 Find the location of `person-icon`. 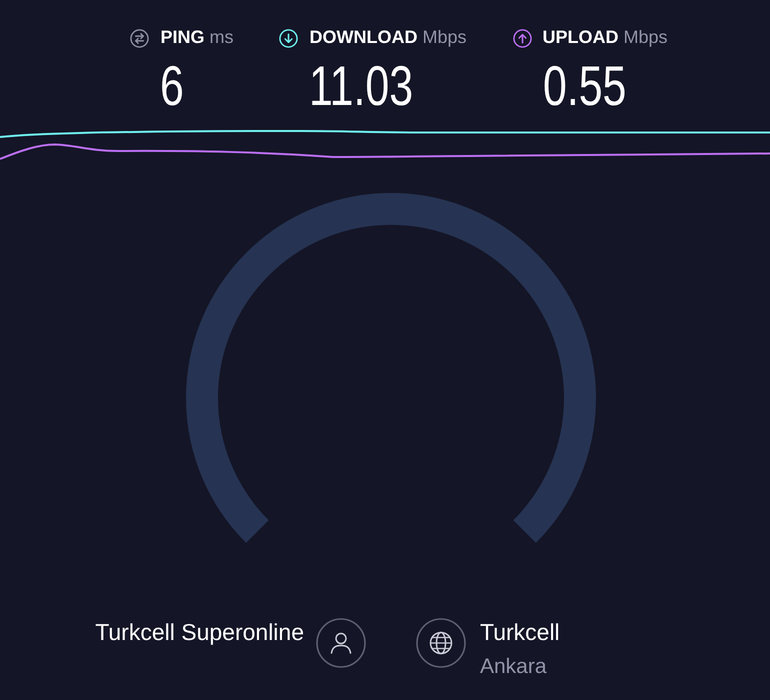

person-icon is located at coordinates (341, 643).